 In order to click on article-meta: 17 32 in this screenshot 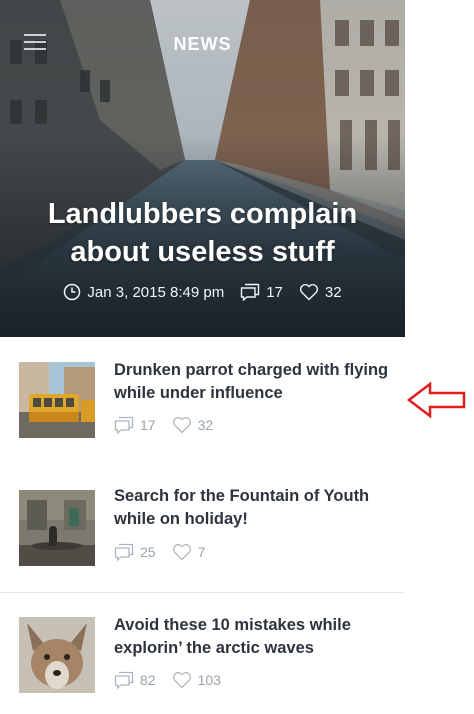, I will do `click(171, 425)`.